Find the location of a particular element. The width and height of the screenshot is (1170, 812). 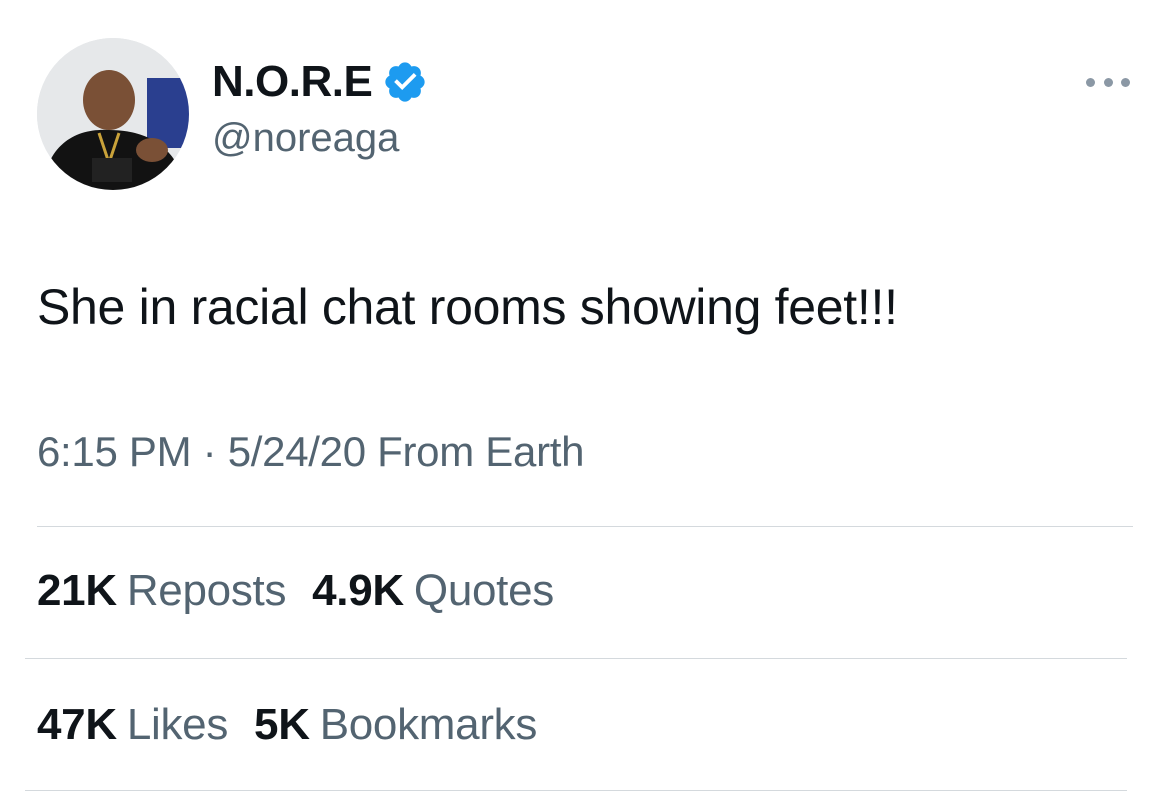

likes-label: Likes is located at coordinates (177, 724).